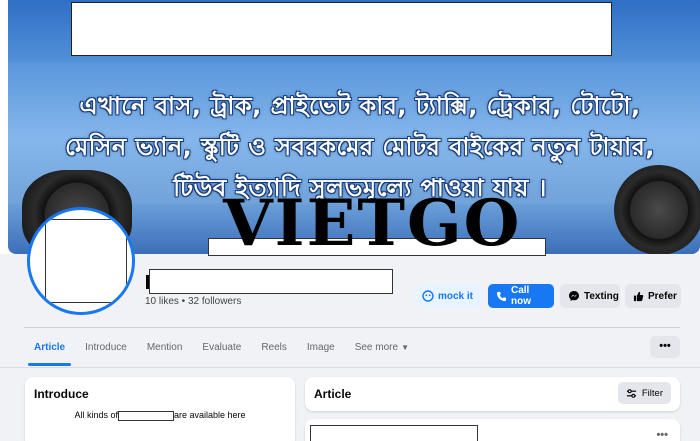  I want to click on page-stats: 10 likes • 32 followers, so click(193, 301).